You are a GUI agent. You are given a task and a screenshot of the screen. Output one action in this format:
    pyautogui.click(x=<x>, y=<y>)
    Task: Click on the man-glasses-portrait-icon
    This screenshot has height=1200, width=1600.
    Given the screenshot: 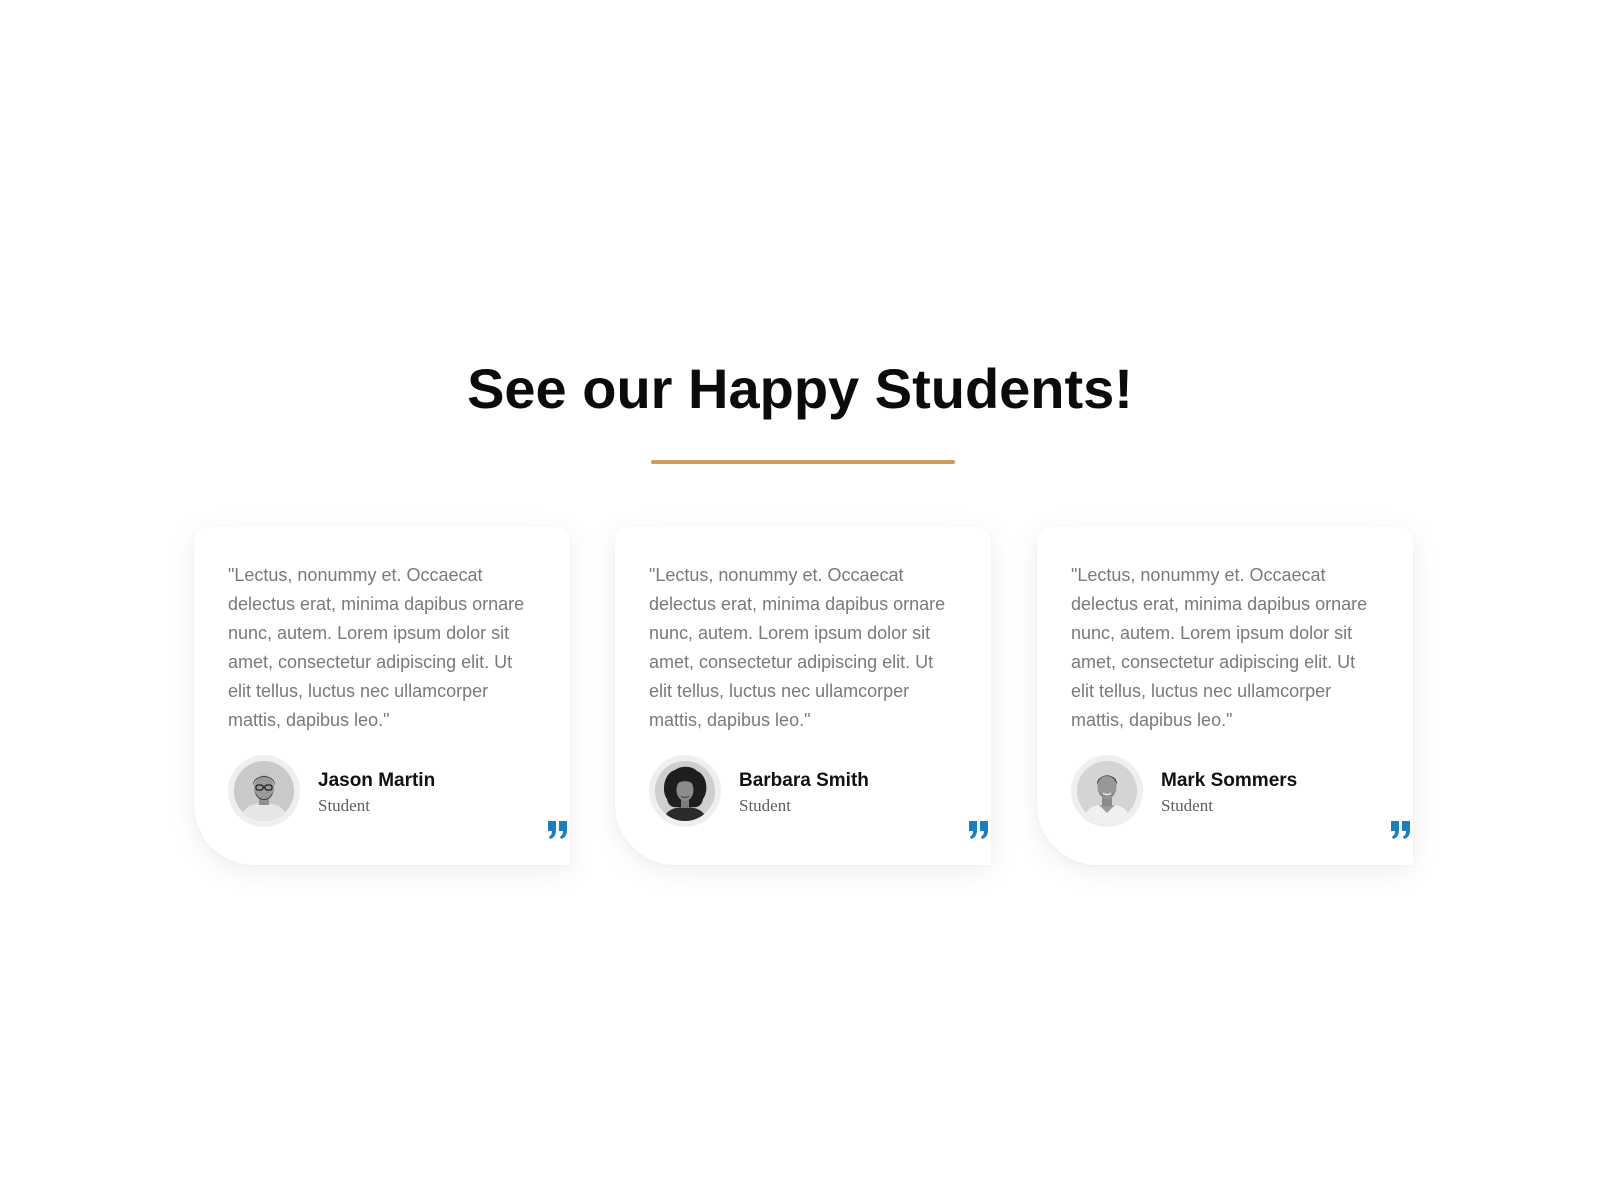 What is the action you would take?
    pyautogui.click(x=264, y=791)
    